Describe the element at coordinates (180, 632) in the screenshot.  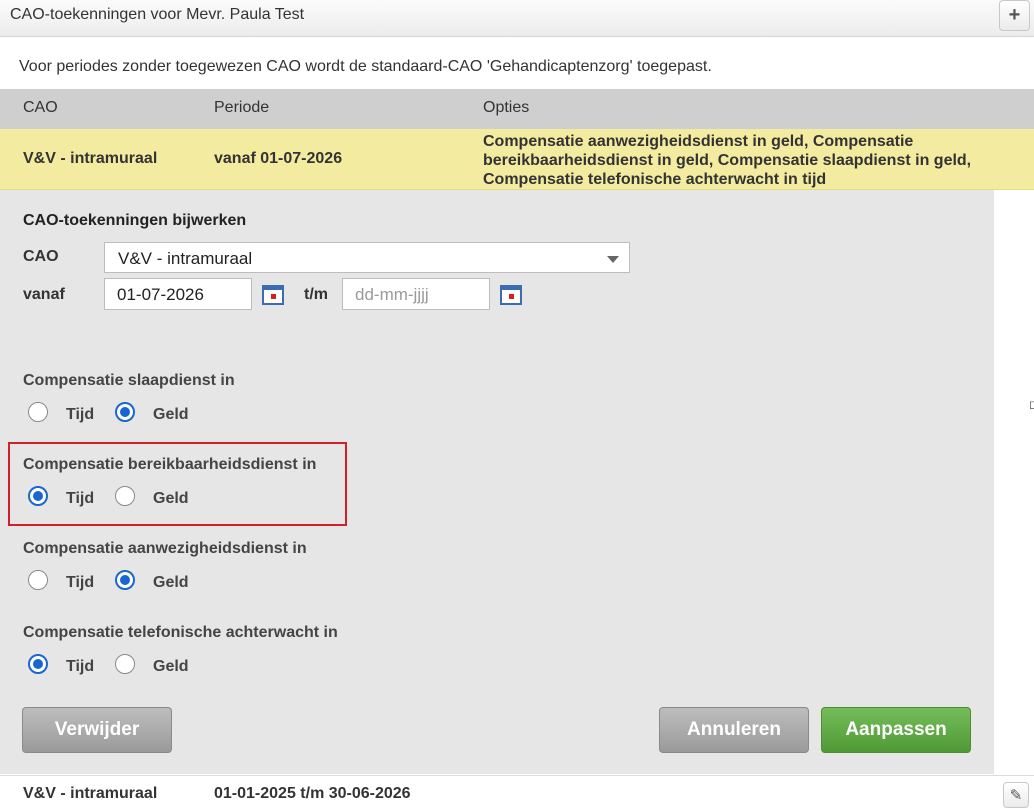
I see `telefonische-achterwacht-label: Compensatie telefonische achterwacht in` at that location.